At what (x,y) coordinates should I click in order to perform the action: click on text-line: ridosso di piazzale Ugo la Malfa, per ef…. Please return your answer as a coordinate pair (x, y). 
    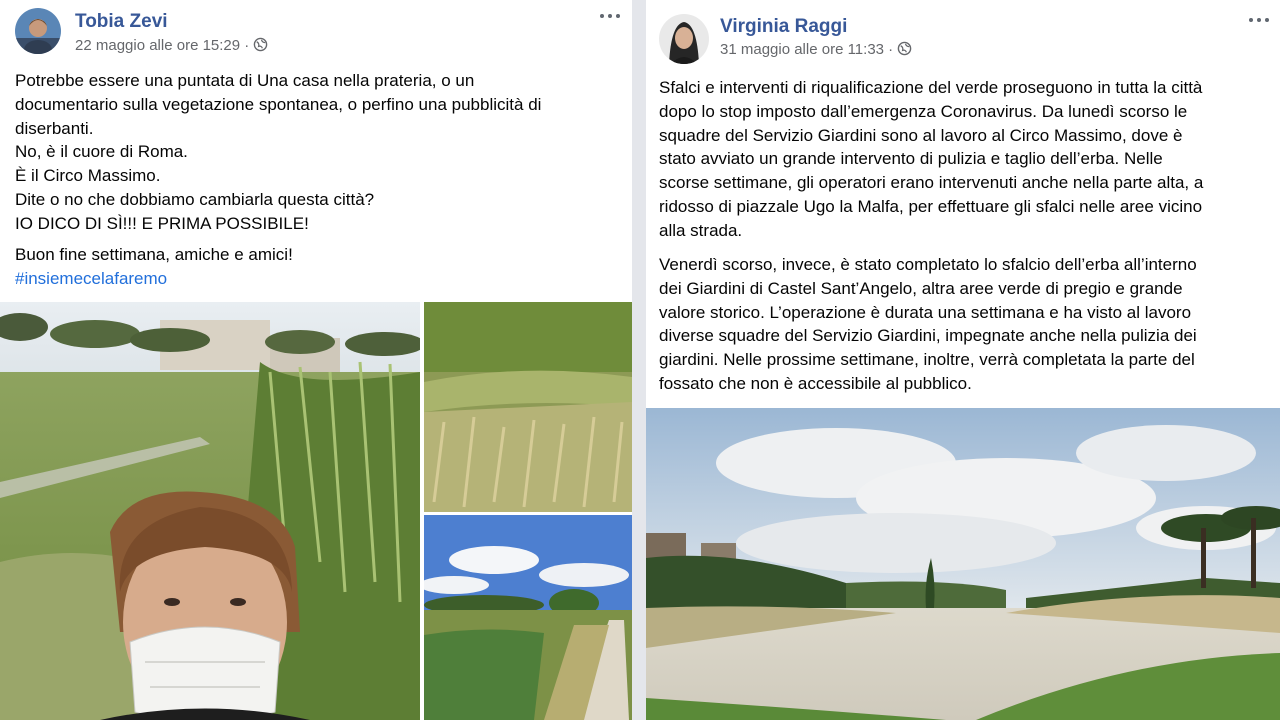
    Looking at the image, I should click on (931, 206).